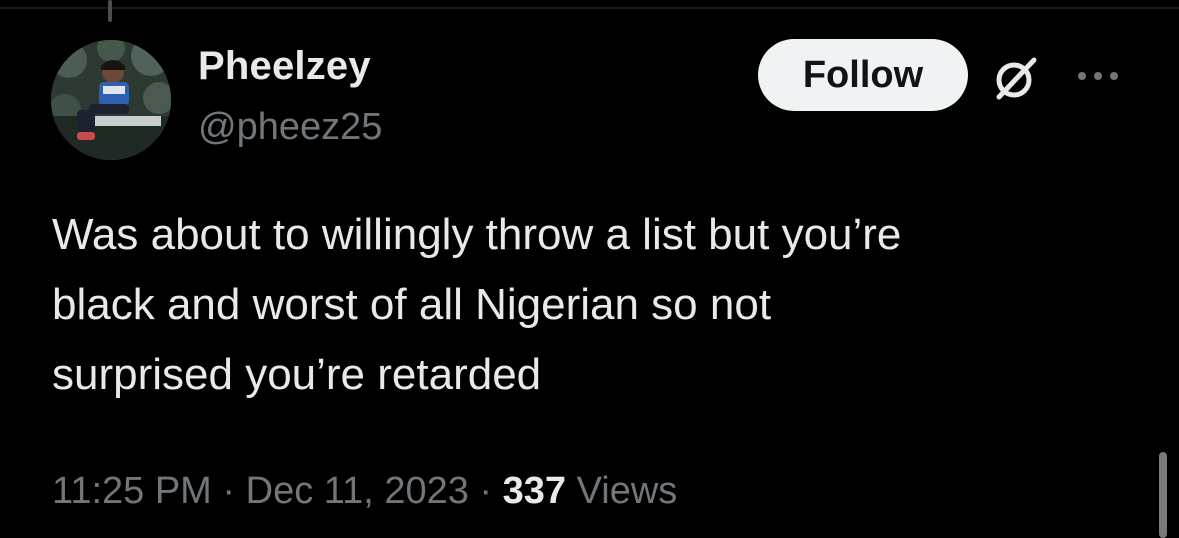 Image resolution: width=1179 pixels, height=538 pixels. Describe the element at coordinates (357, 491) in the screenshot. I see `tweet-date: Dec 11, 2023` at that location.